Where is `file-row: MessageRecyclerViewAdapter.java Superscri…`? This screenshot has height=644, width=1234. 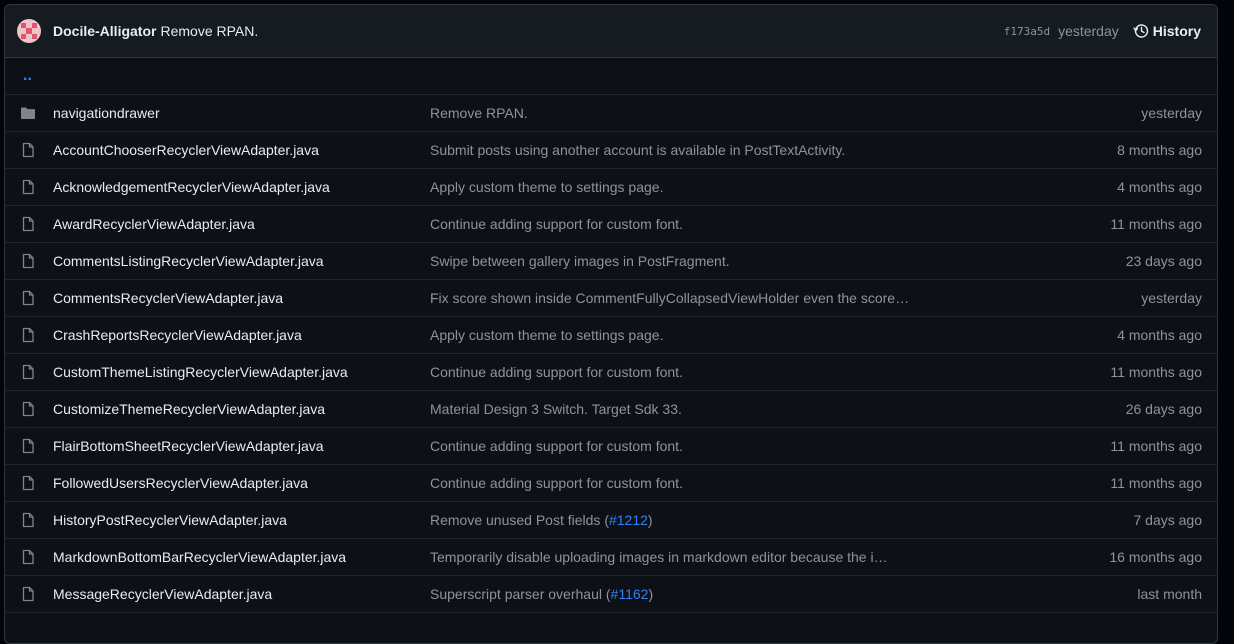 file-row: MessageRecyclerViewAdapter.java Superscri… is located at coordinates (611, 594).